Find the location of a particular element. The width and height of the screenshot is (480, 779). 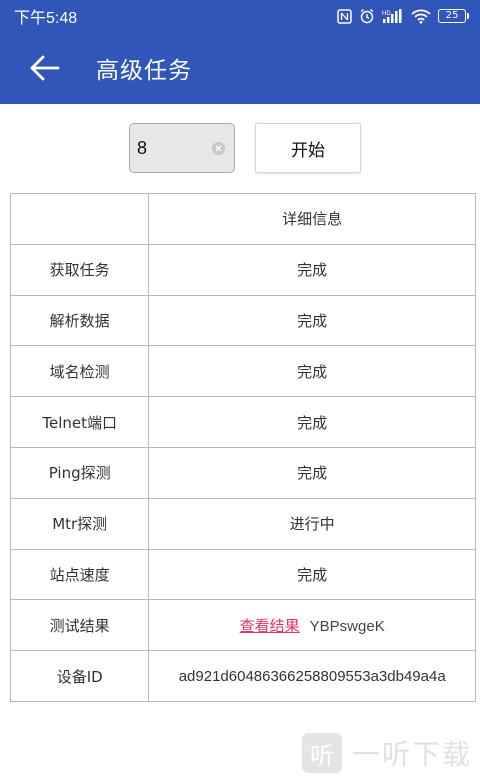

result-cell: 查看结果 YBPswgeK is located at coordinates (312, 625).